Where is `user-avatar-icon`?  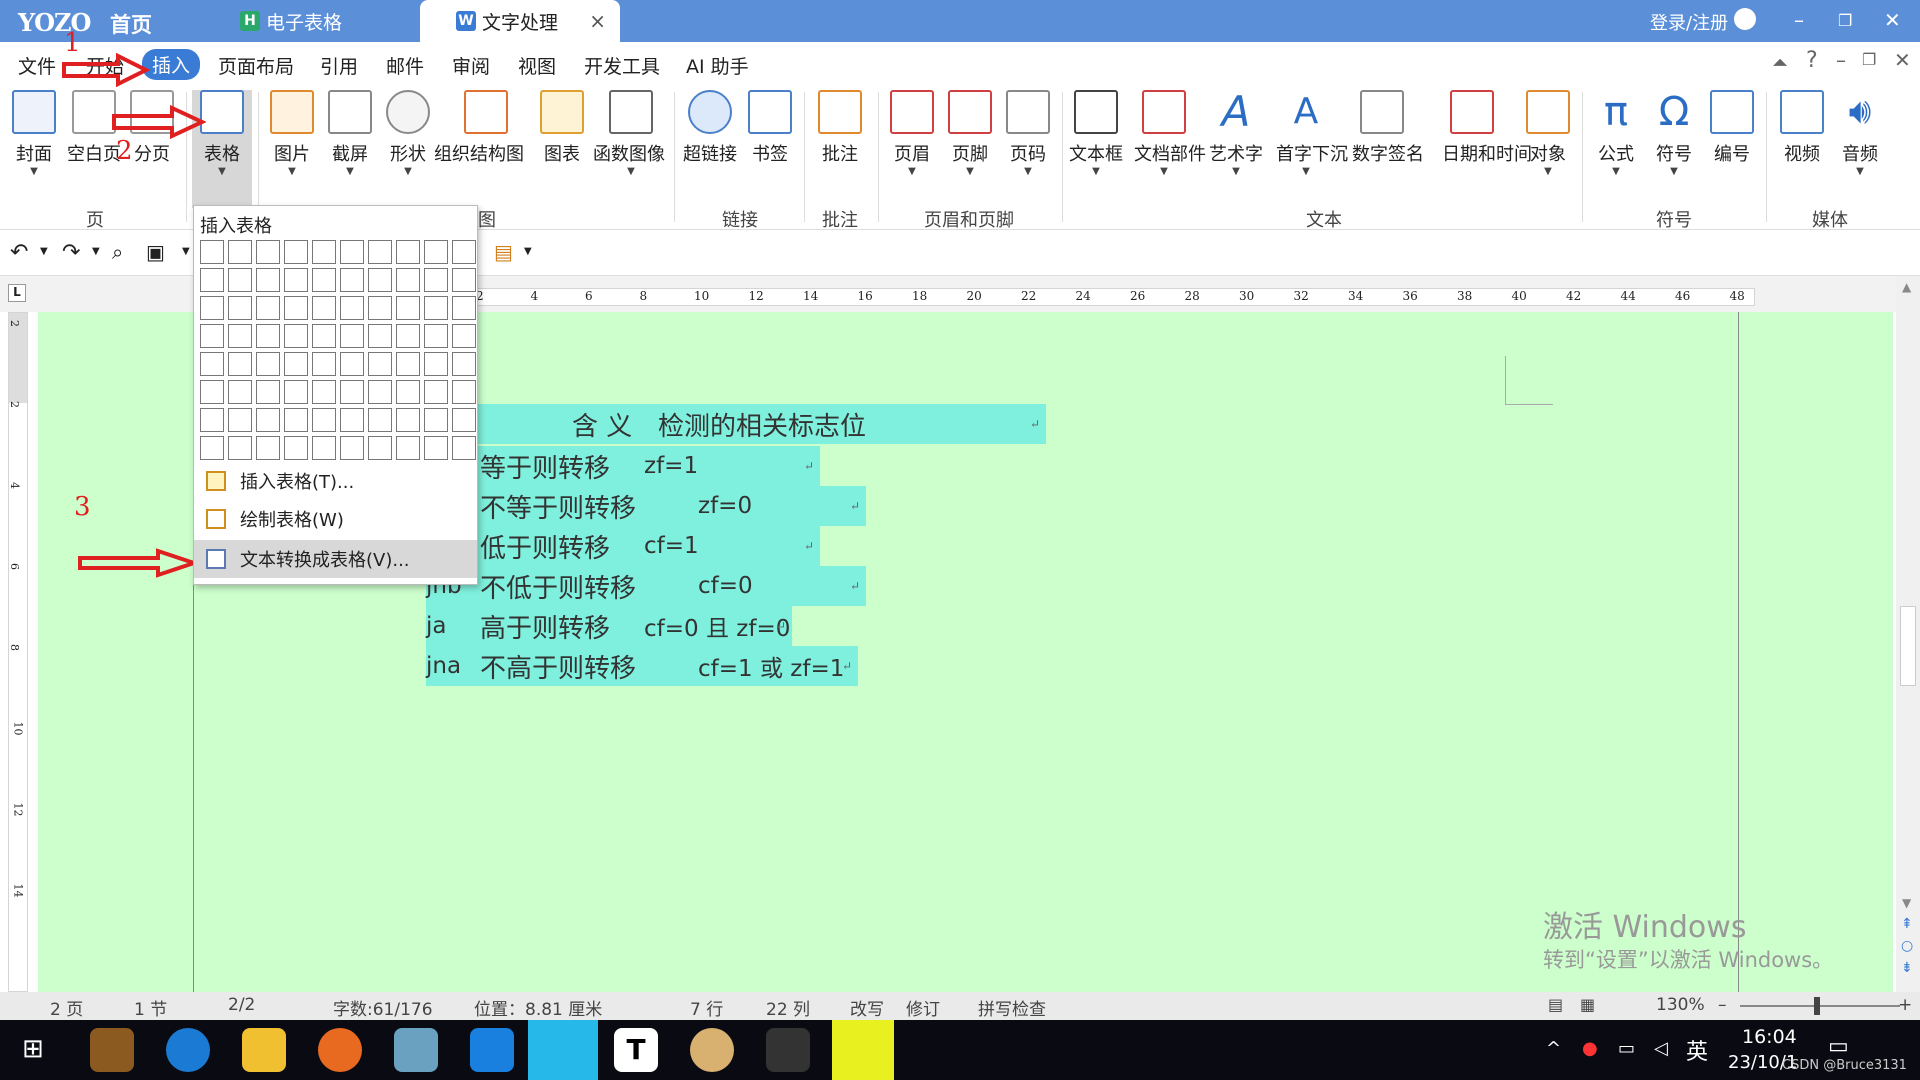 user-avatar-icon is located at coordinates (1745, 19).